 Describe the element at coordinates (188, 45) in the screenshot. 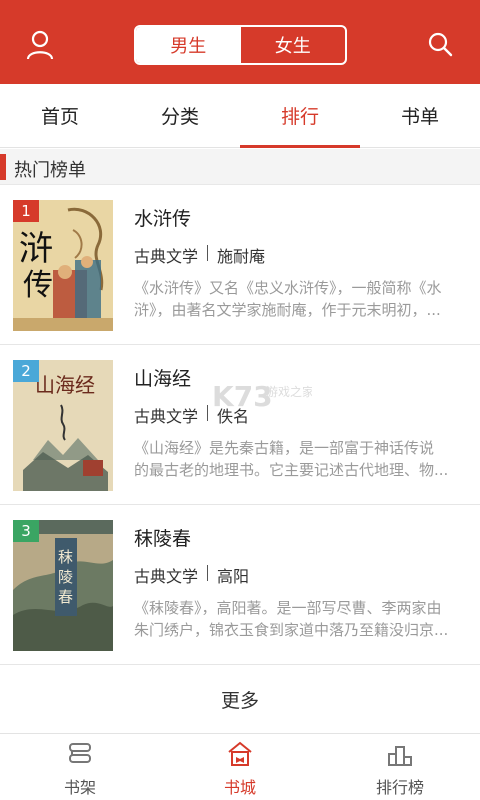

I see `male-tab: 男生` at that location.